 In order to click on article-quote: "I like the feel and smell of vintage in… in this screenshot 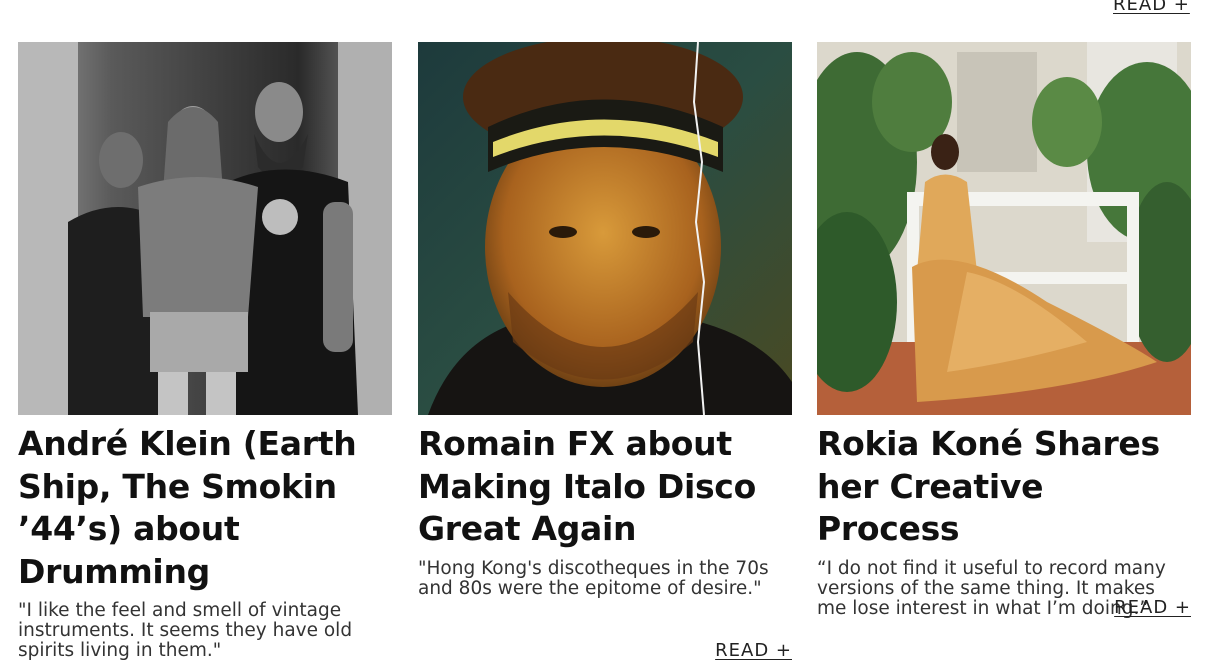, I will do `click(185, 630)`.